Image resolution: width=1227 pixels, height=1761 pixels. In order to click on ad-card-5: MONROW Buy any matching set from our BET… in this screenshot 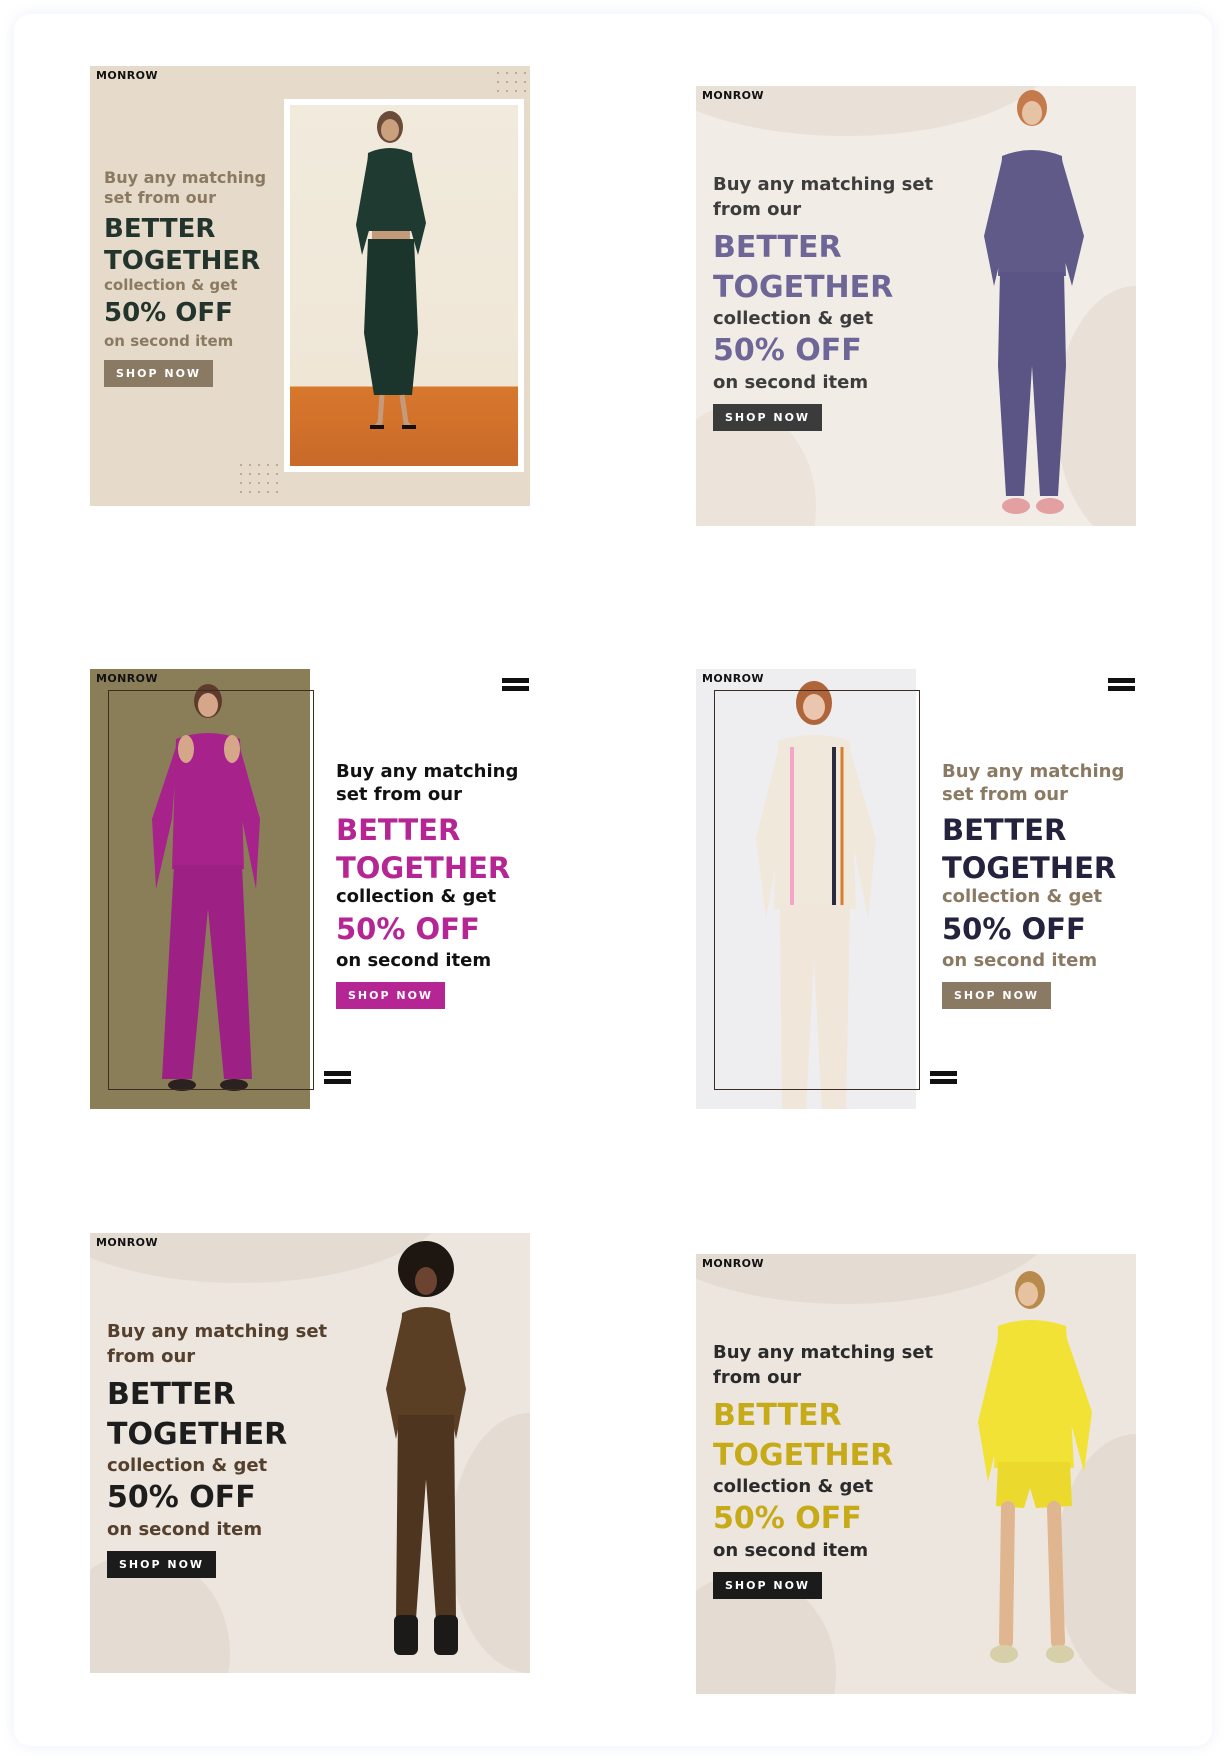, I will do `click(310, 1453)`.